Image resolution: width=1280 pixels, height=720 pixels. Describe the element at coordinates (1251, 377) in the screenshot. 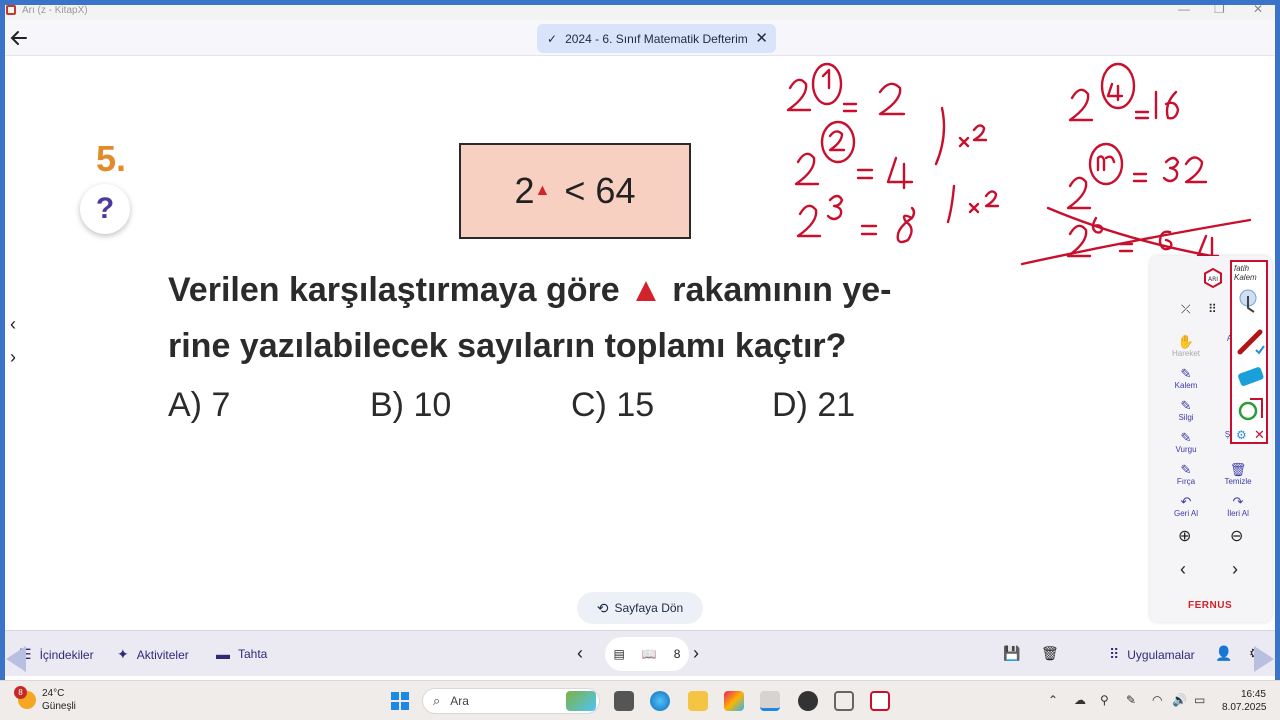

I see `eraser-tool-icon` at that location.